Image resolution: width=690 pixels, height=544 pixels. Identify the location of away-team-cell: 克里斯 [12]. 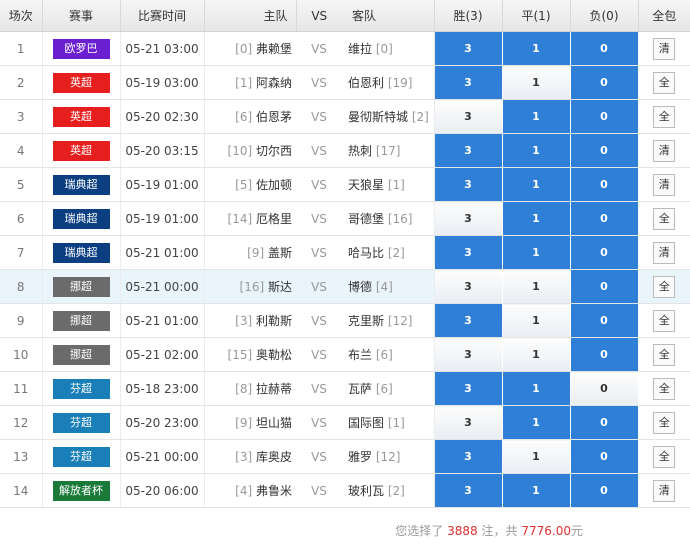
(388, 320).